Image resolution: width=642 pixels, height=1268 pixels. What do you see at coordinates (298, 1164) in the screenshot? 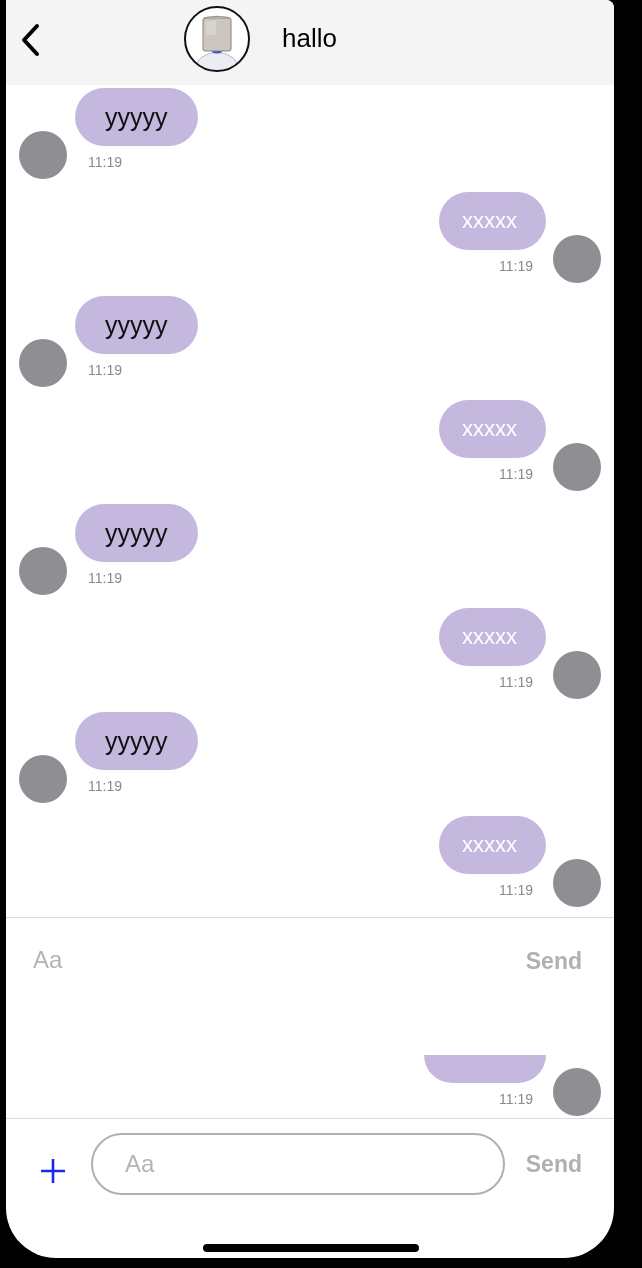
I see `message-input-field: Aa` at bounding box center [298, 1164].